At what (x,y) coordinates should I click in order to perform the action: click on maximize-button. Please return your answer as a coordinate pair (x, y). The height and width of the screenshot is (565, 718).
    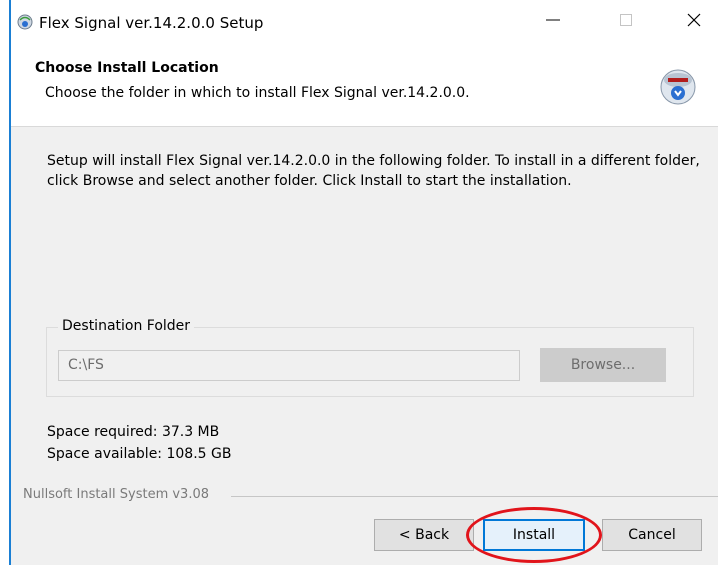
    Looking at the image, I should click on (626, 20).